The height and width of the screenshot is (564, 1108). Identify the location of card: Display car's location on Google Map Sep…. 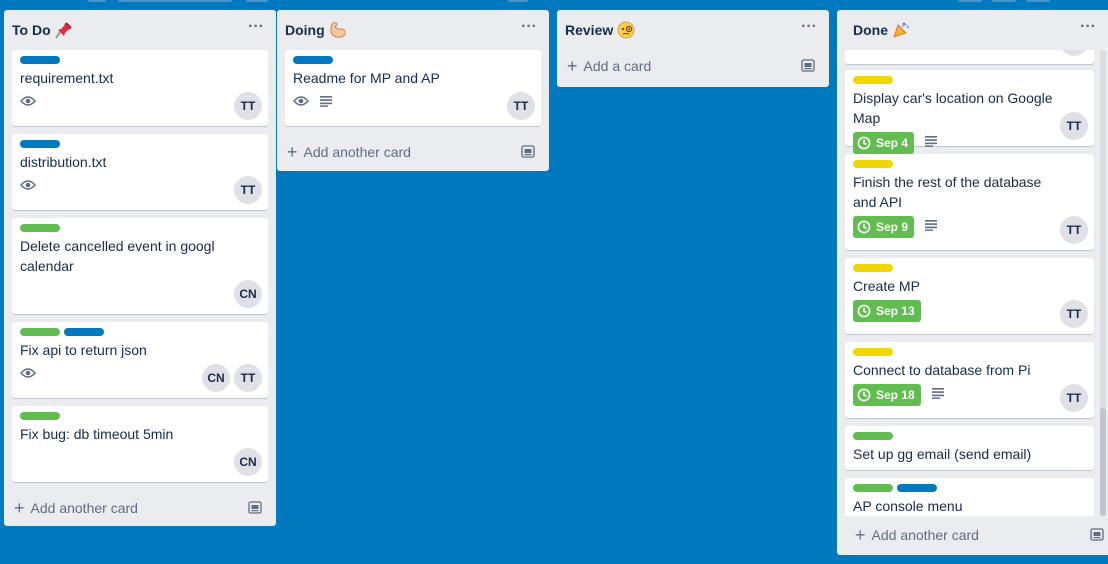
(969, 112).